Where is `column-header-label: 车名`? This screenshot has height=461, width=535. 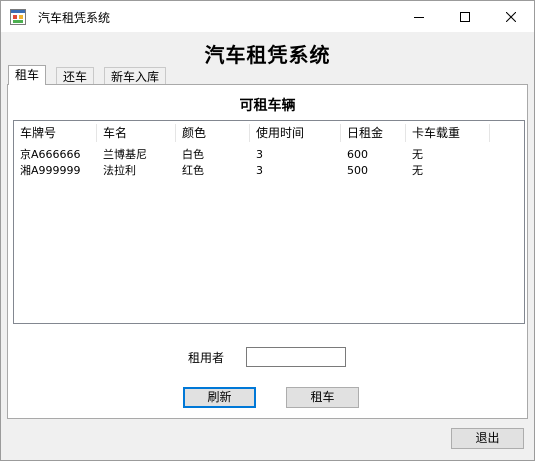 column-header-label: 车名 is located at coordinates (115, 133).